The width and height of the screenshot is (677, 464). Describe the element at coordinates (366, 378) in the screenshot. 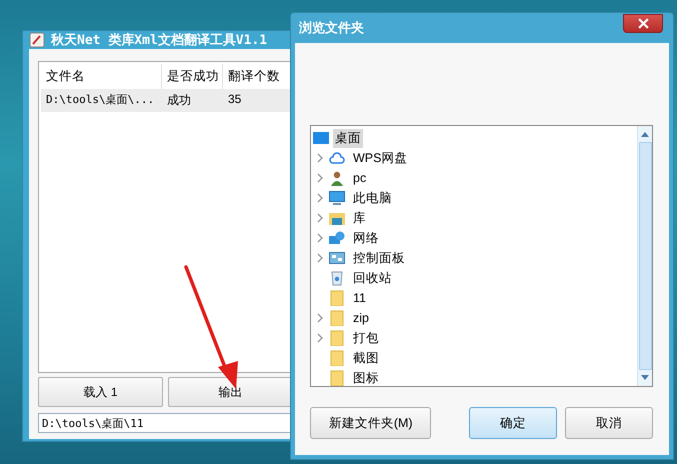

I see `tree-item: 图标` at that location.